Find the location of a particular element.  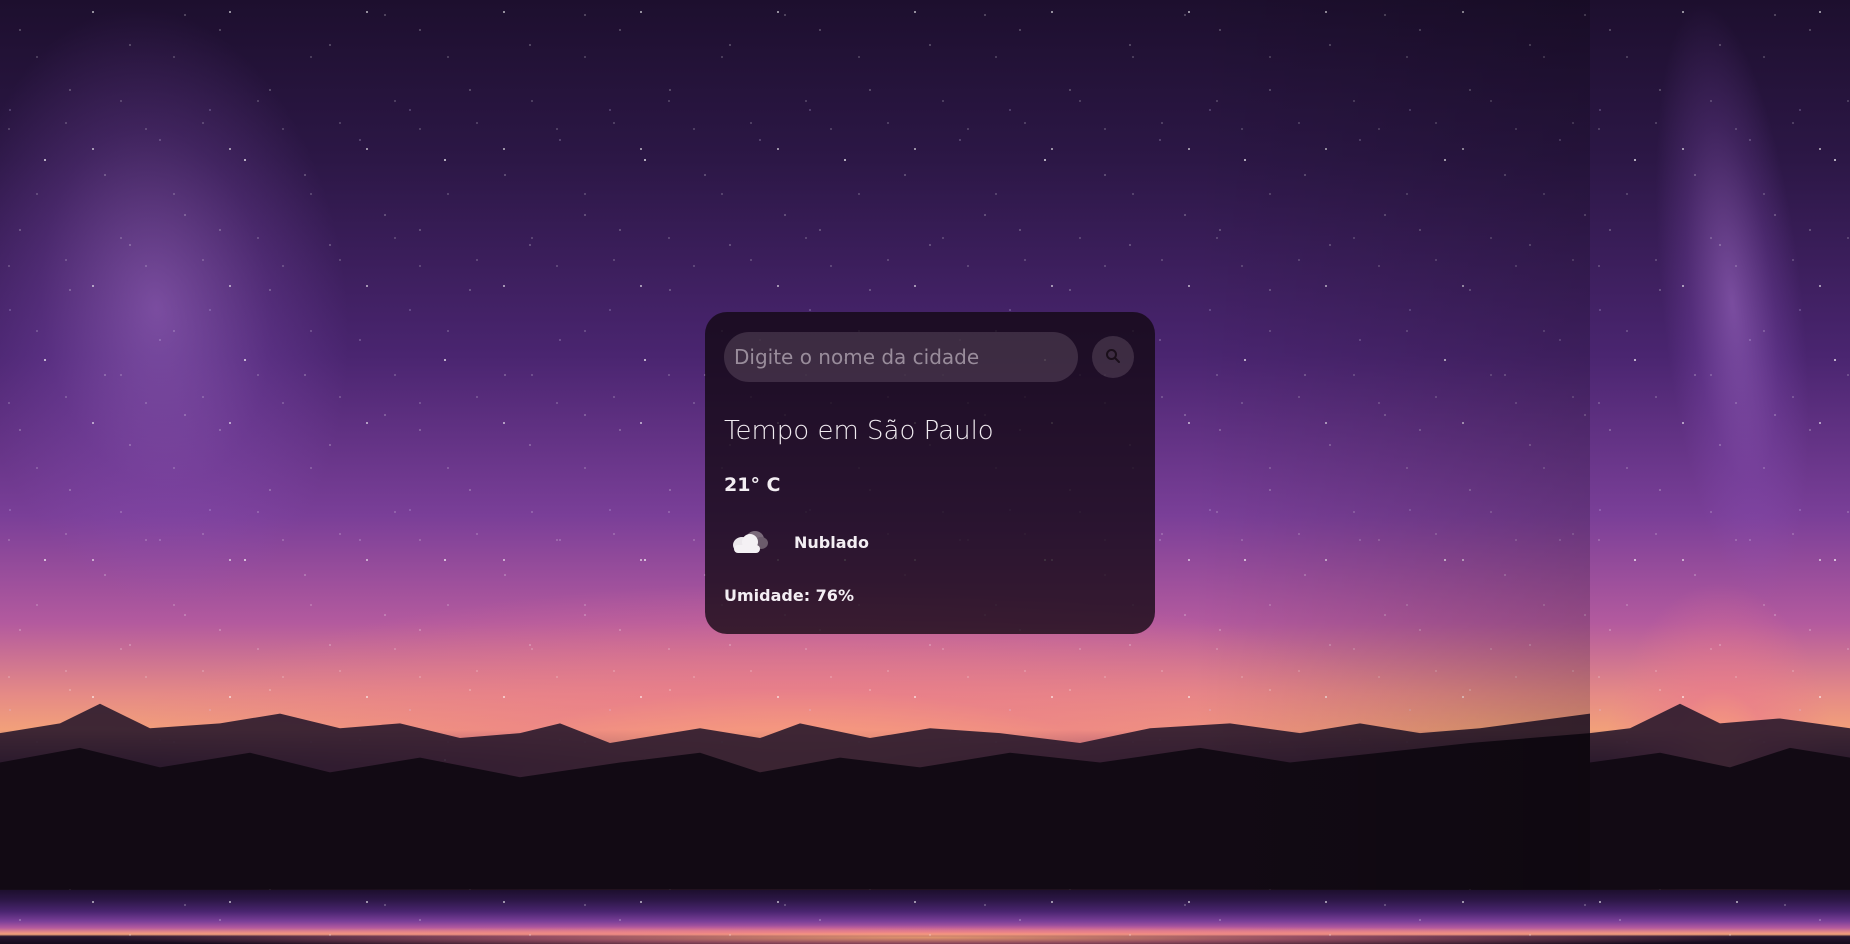

search-button is located at coordinates (1113, 357).